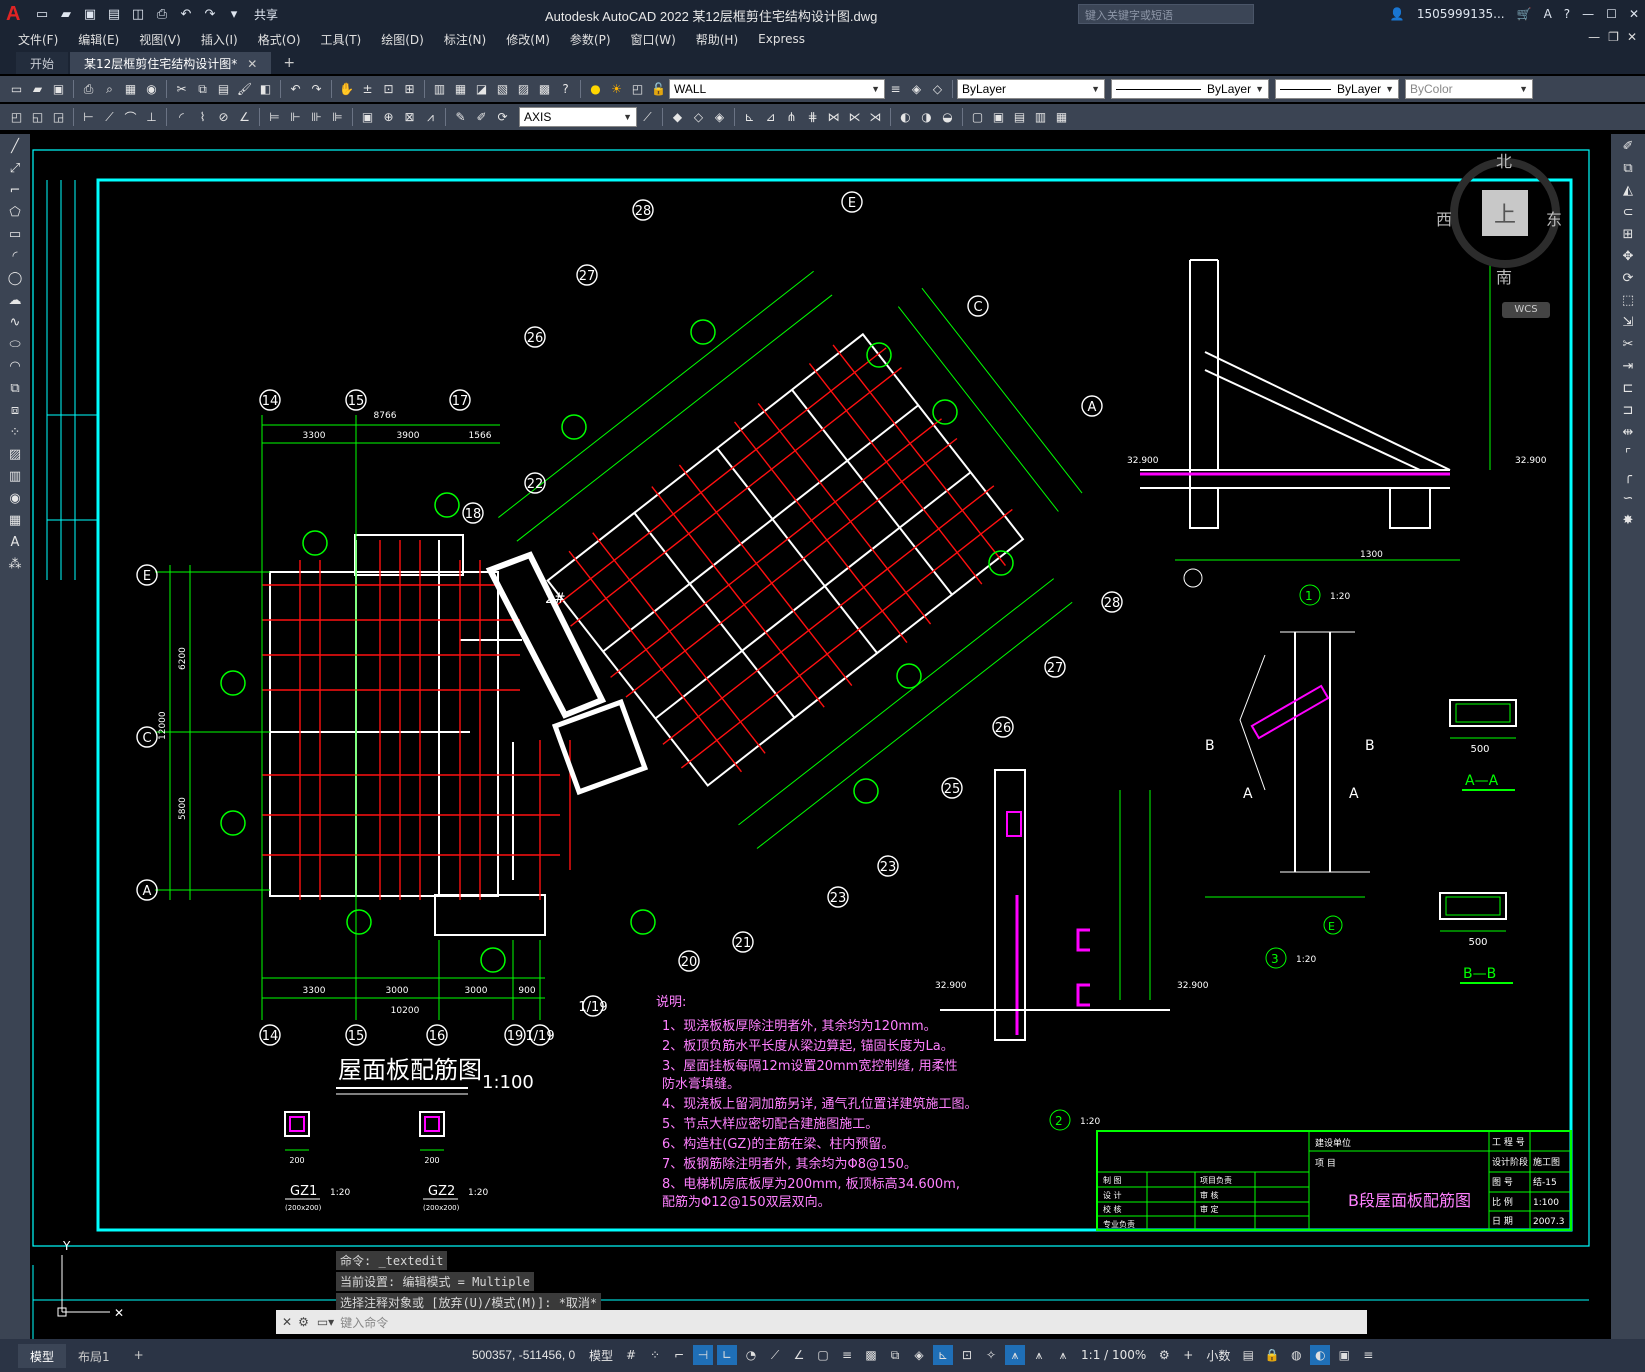 This screenshot has width=1645, height=1372. I want to click on menu-modify: 修改(M), so click(528, 39).